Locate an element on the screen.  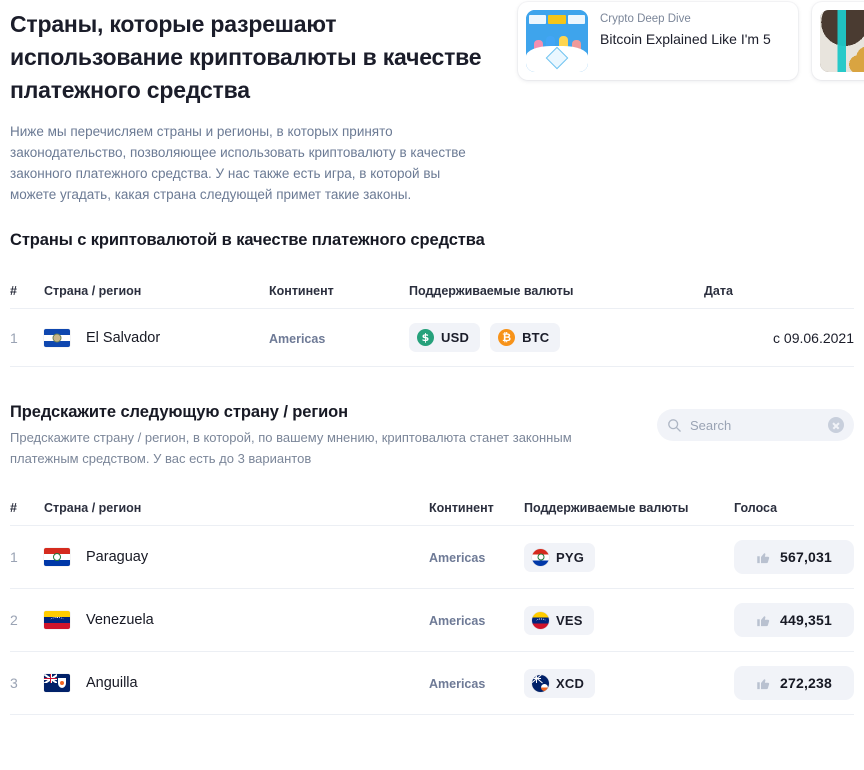
currency-chip-usd: $ USD is located at coordinates (445, 337).